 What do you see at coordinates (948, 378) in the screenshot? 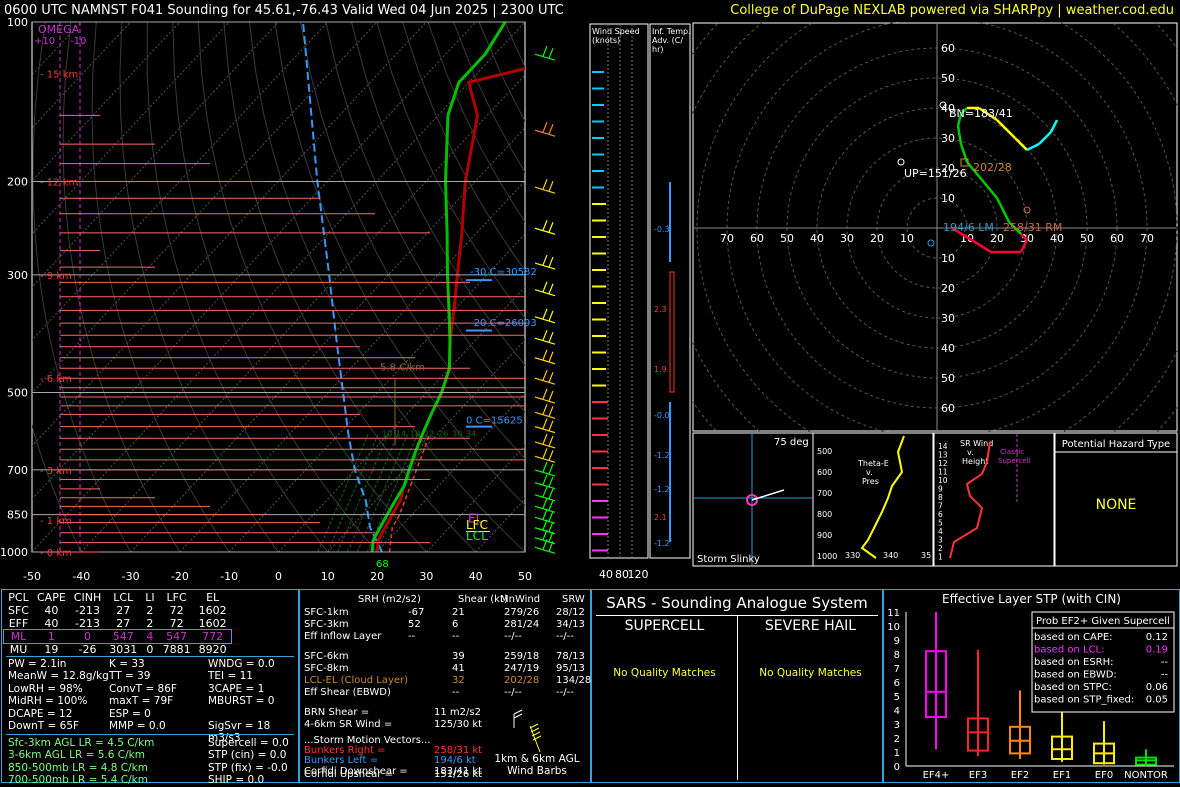
I see `hodo-y-tick: 50` at bounding box center [948, 378].